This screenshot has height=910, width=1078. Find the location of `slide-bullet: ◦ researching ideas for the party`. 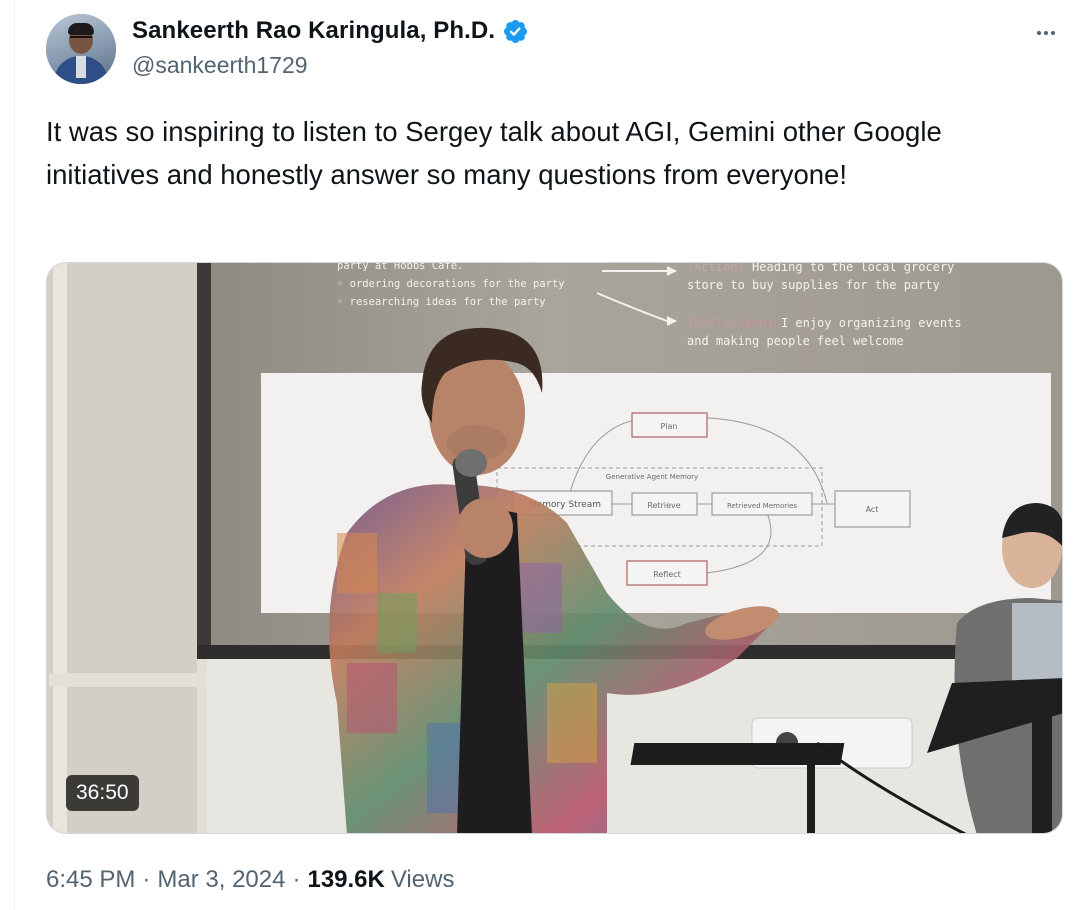

slide-bullet: ◦ researching ideas for the party is located at coordinates (441, 302).